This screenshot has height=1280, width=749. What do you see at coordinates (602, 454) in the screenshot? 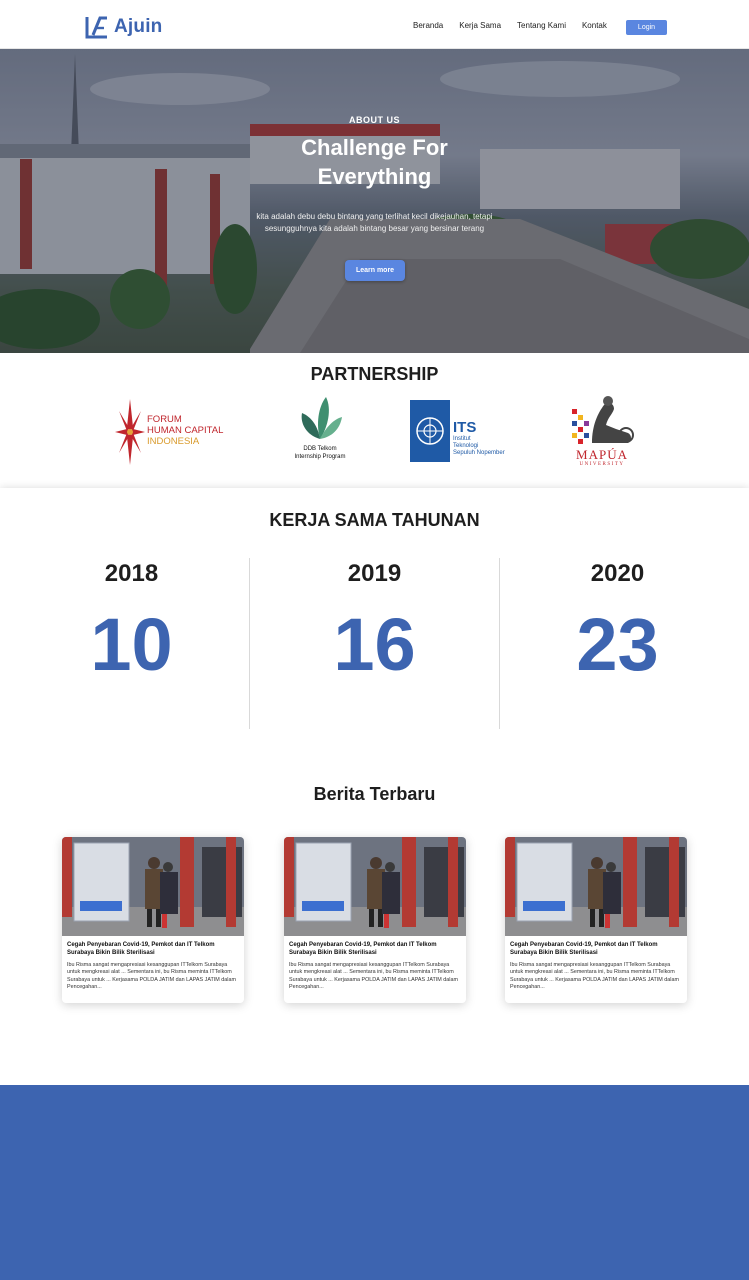
I see `mapua-wordmark: MAPÚA` at bounding box center [602, 454].